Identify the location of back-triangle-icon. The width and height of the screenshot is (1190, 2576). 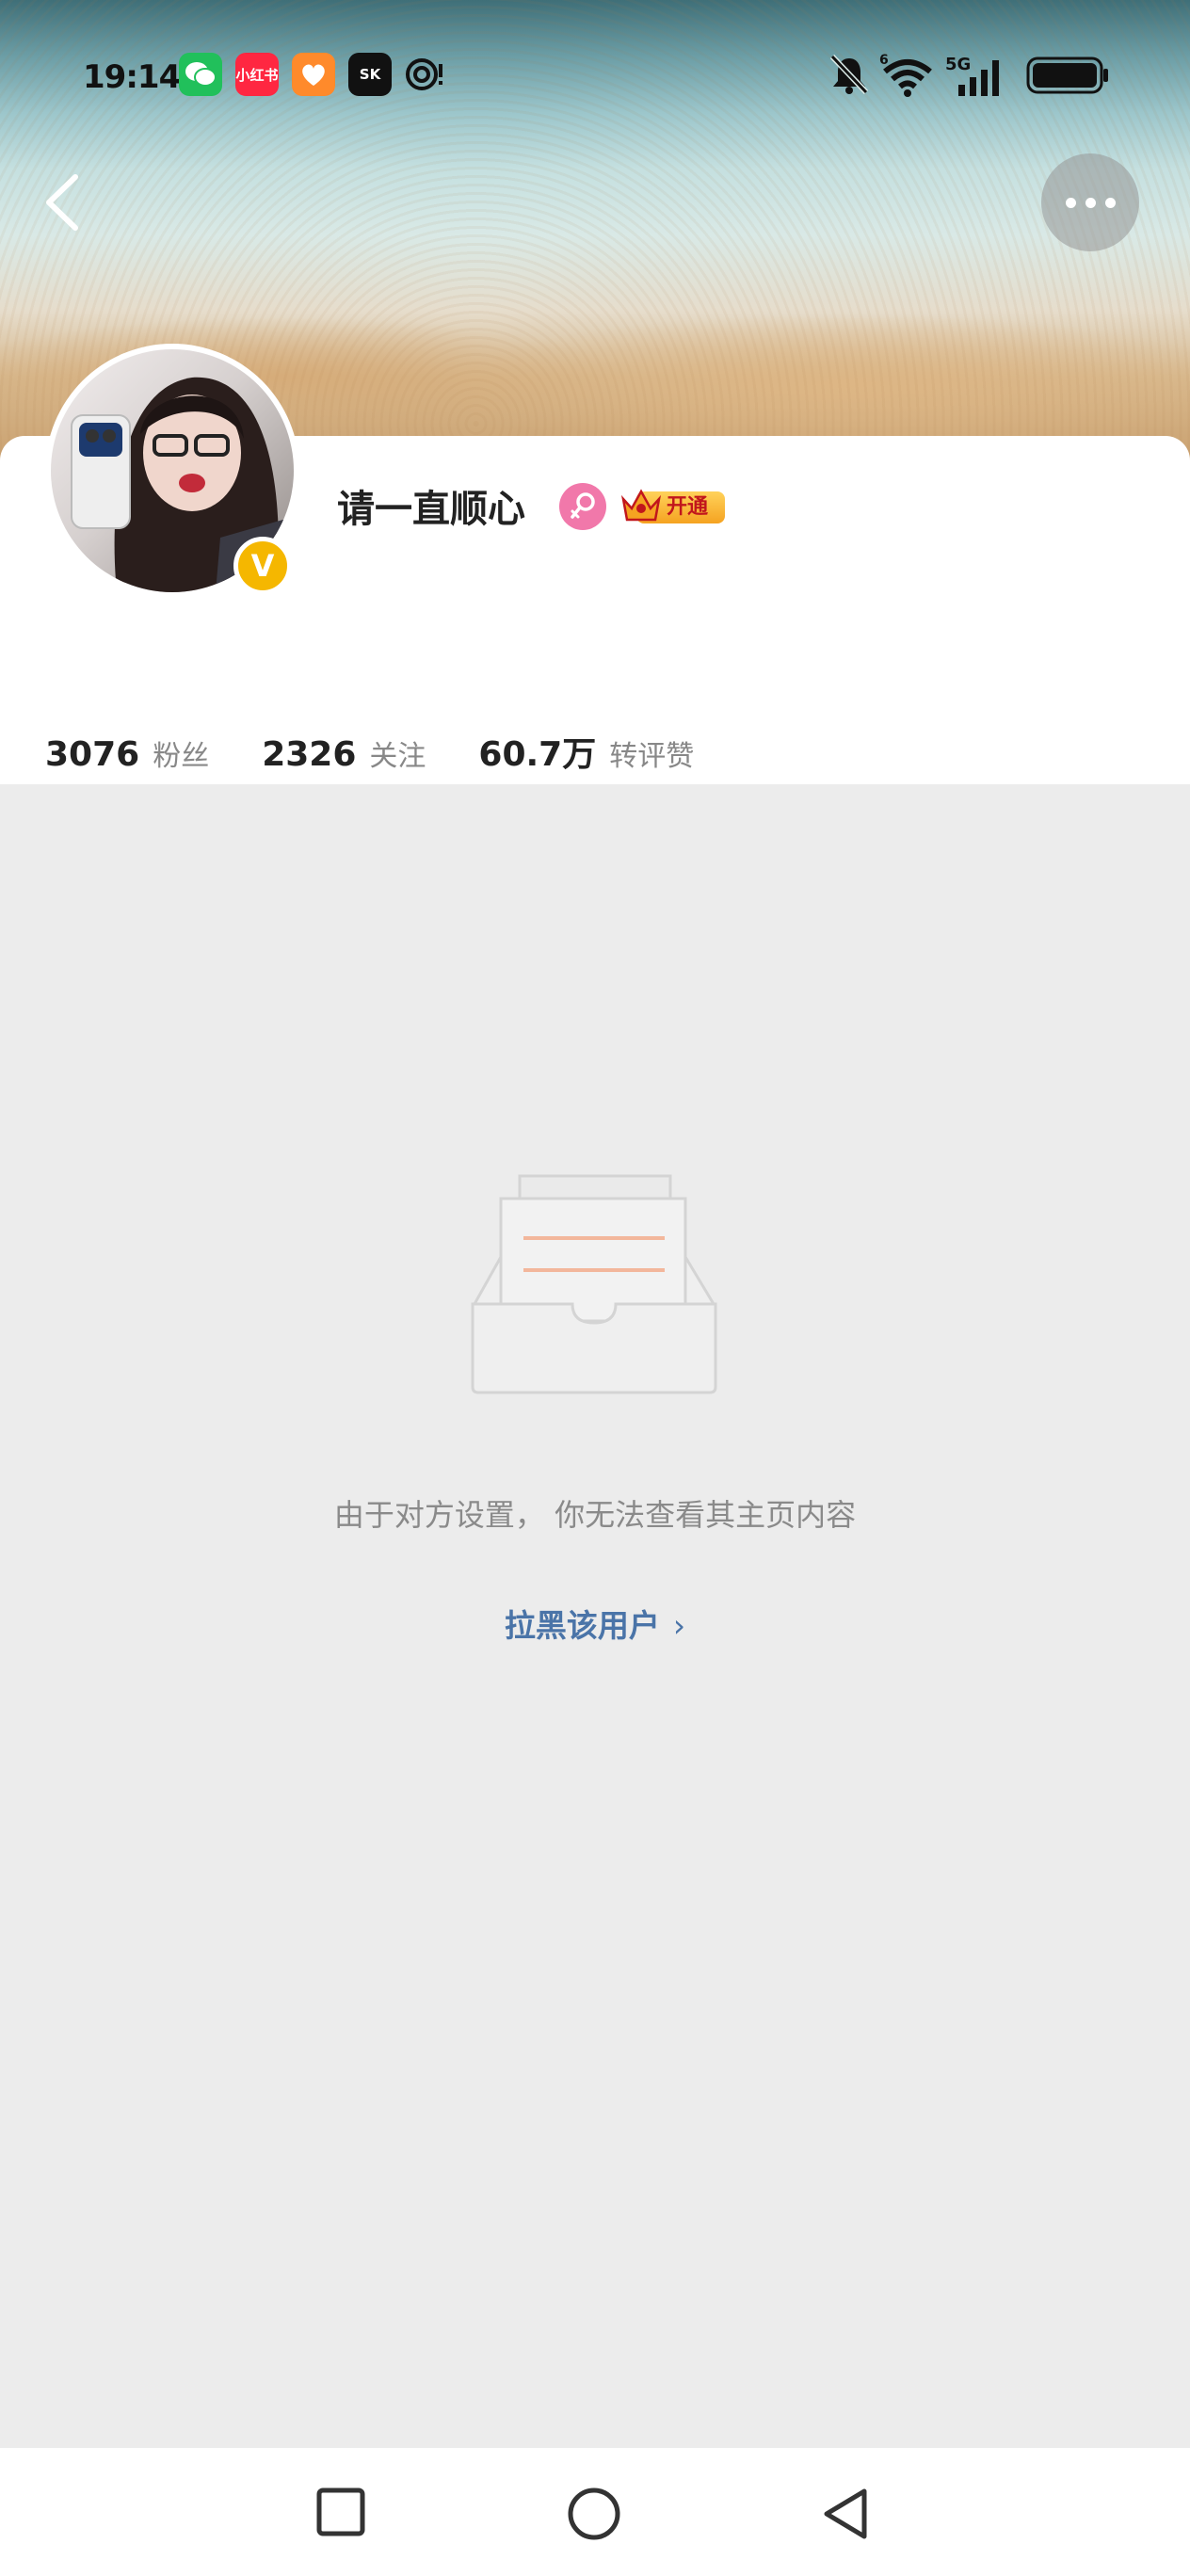
(845, 2514).